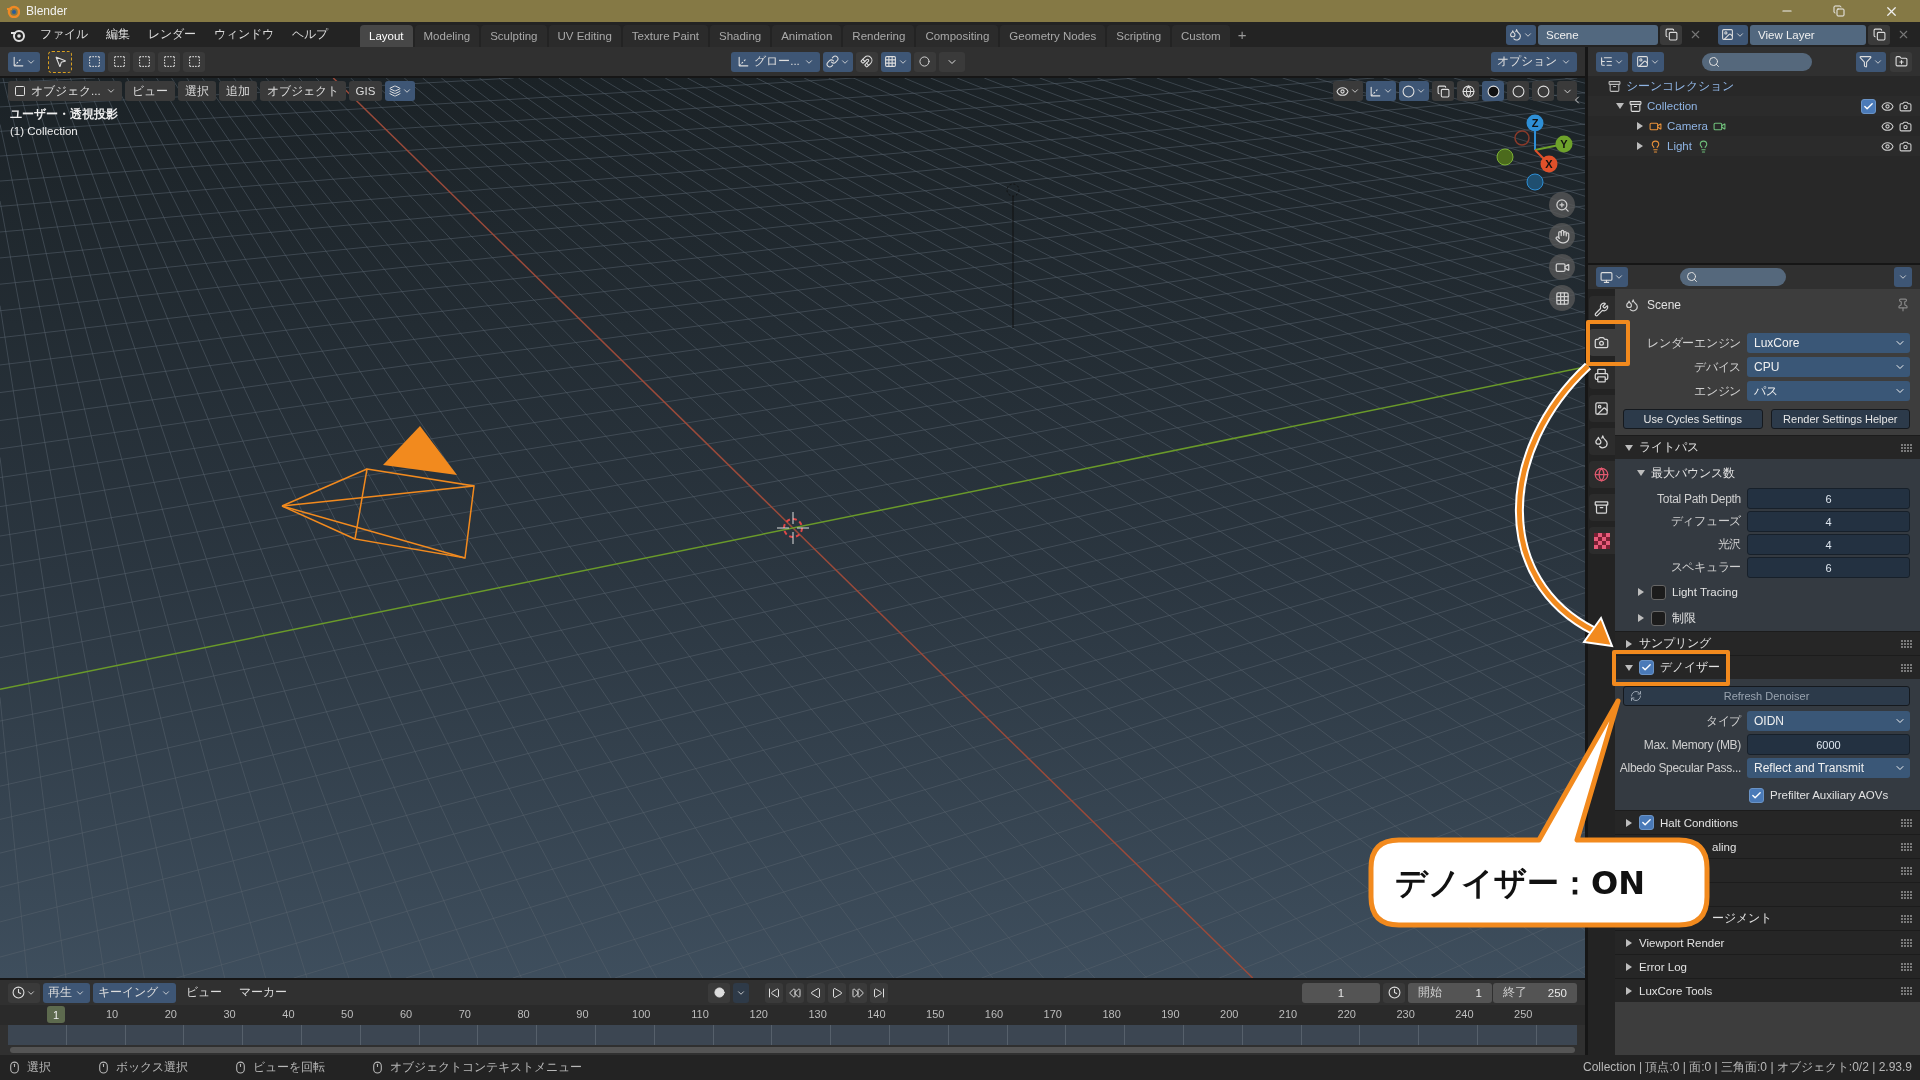  What do you see at coordinates (1757, 61) in the screenshot?
I see `search-field` at bounding box center [1757, 61].